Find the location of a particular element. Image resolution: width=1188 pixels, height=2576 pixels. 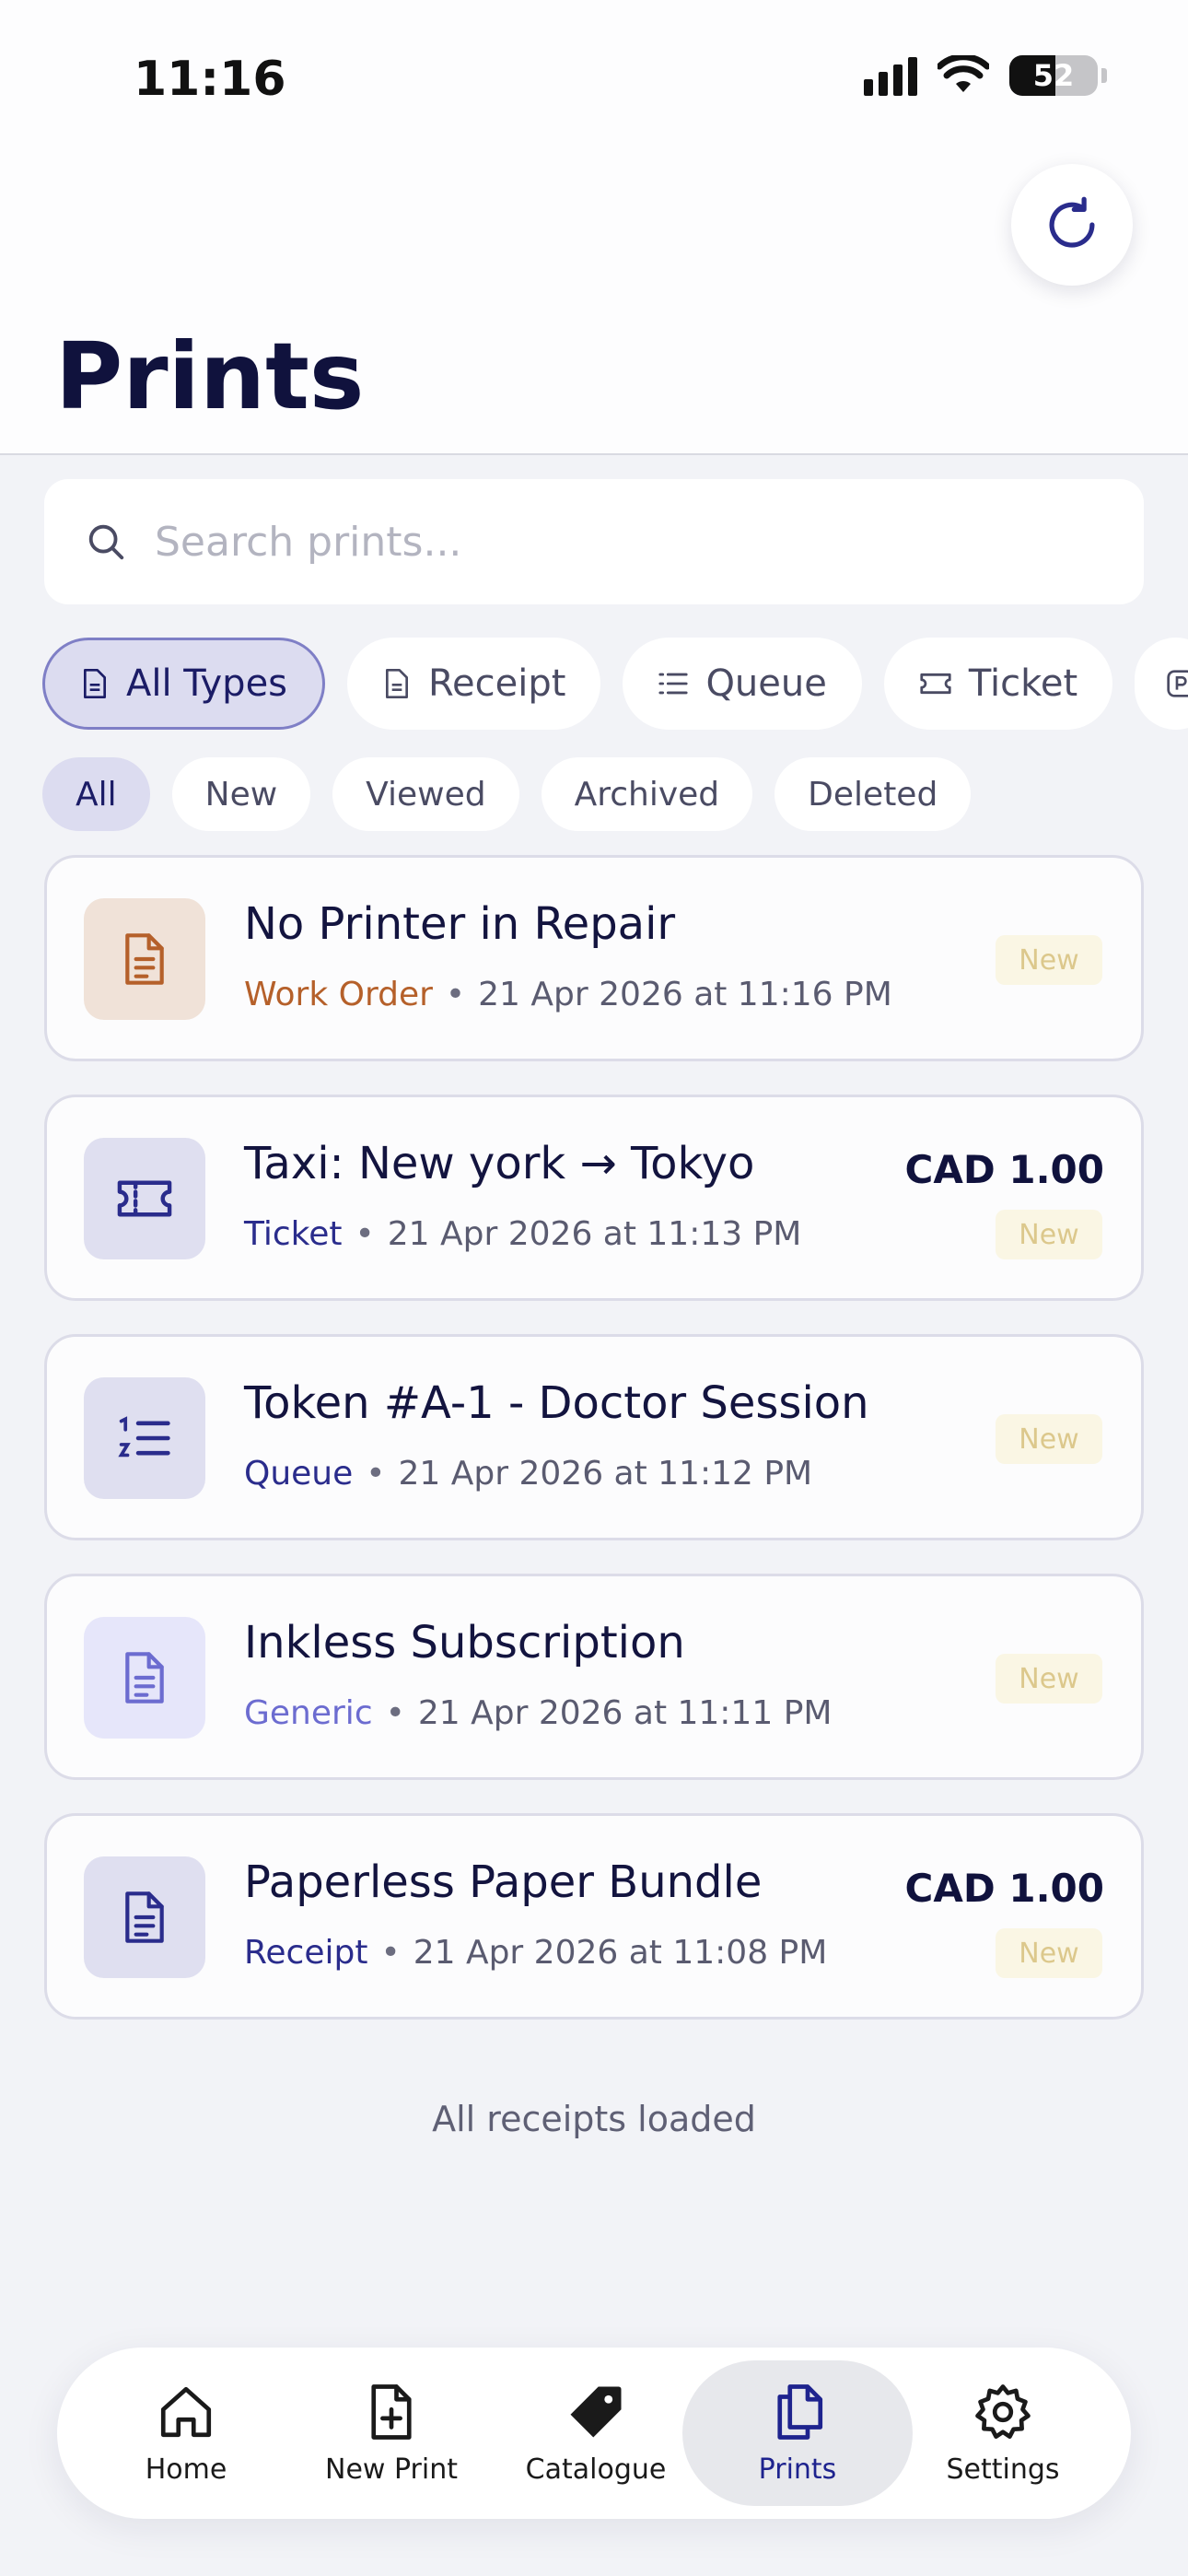

type-chip-receipt: Receipt is located at coordinates (474, 684).